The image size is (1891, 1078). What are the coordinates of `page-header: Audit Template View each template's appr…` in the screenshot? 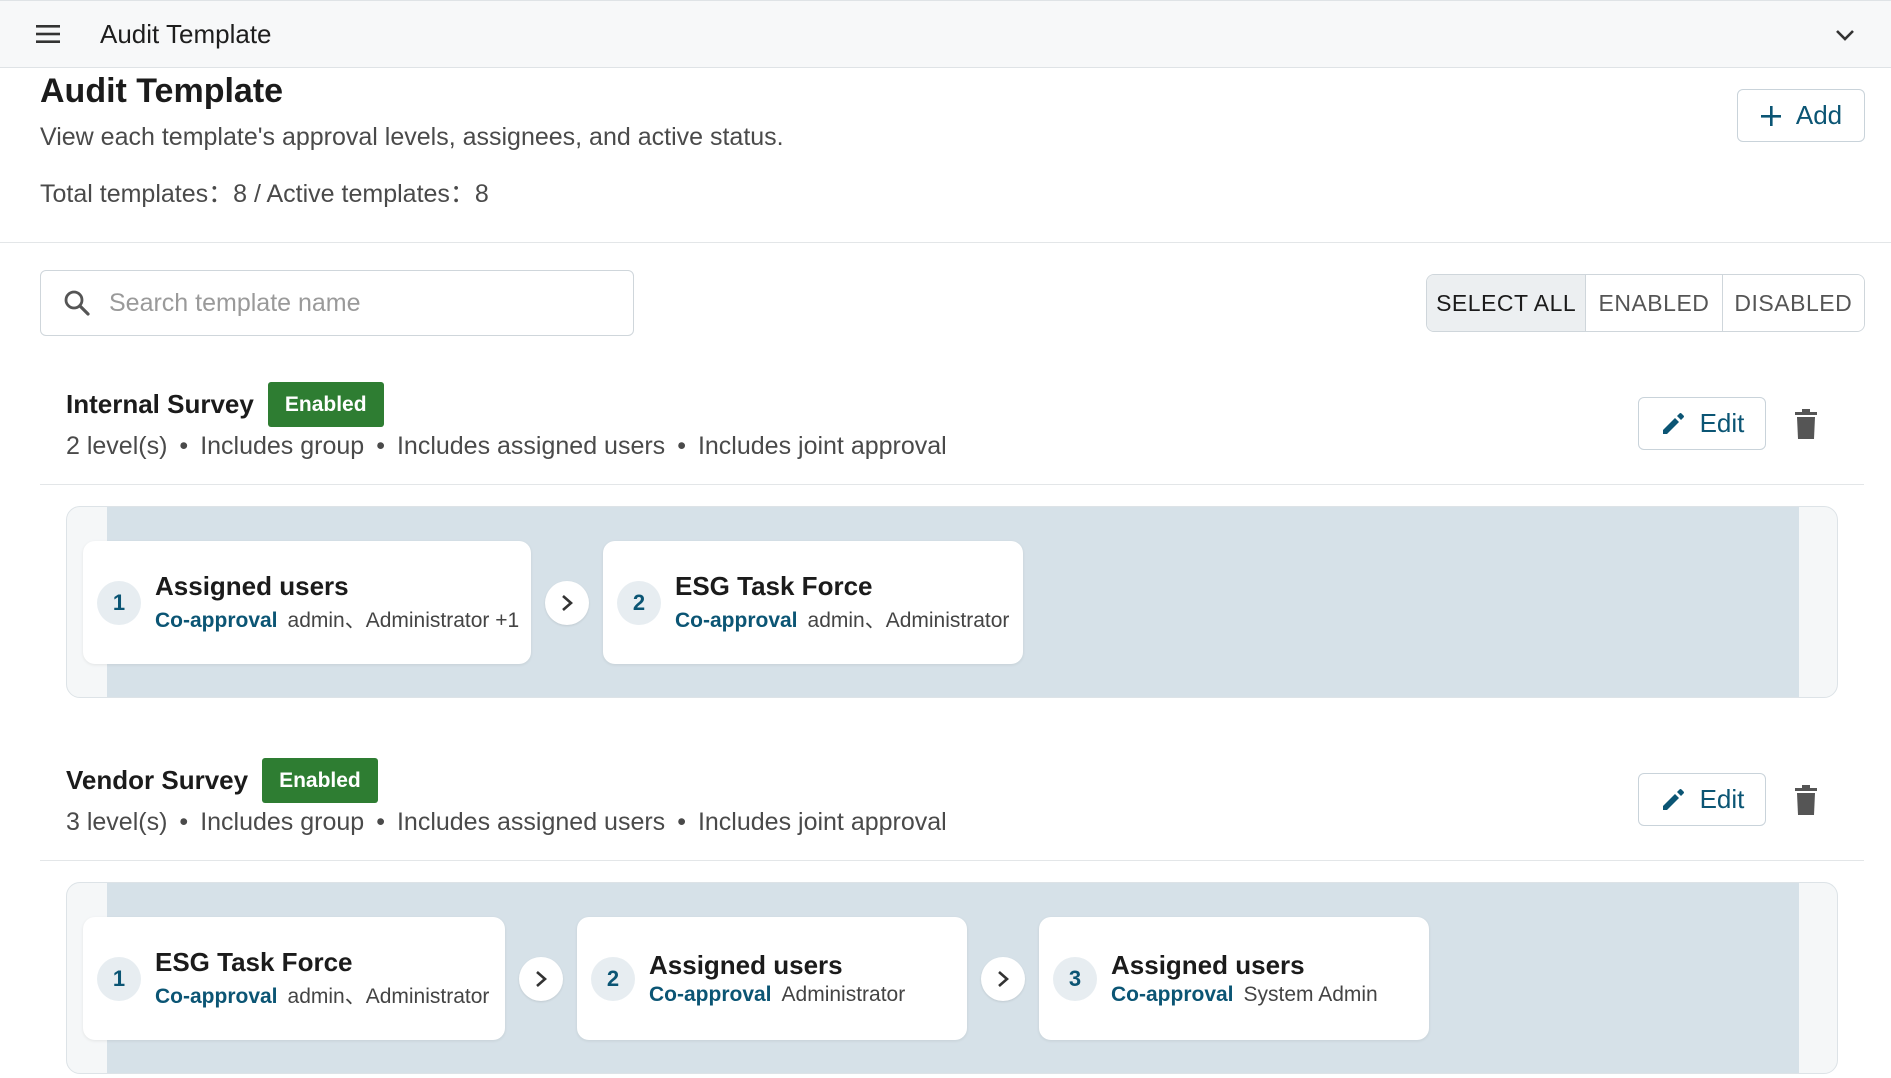 It's located at (952, 141).